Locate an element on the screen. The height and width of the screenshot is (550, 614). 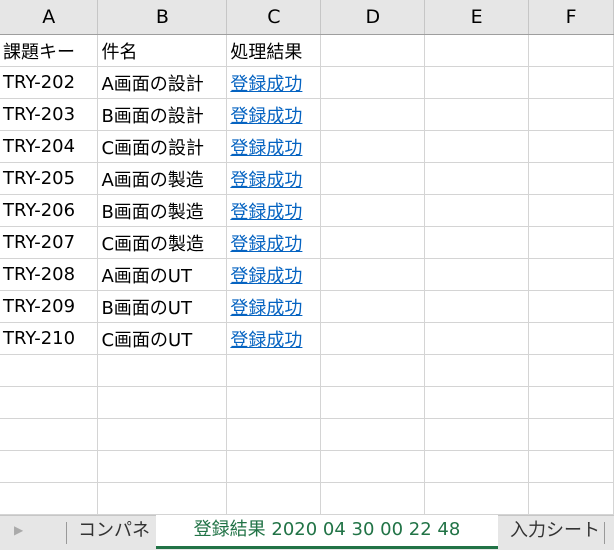
cell-a14 is located at coordinates (49, 466).